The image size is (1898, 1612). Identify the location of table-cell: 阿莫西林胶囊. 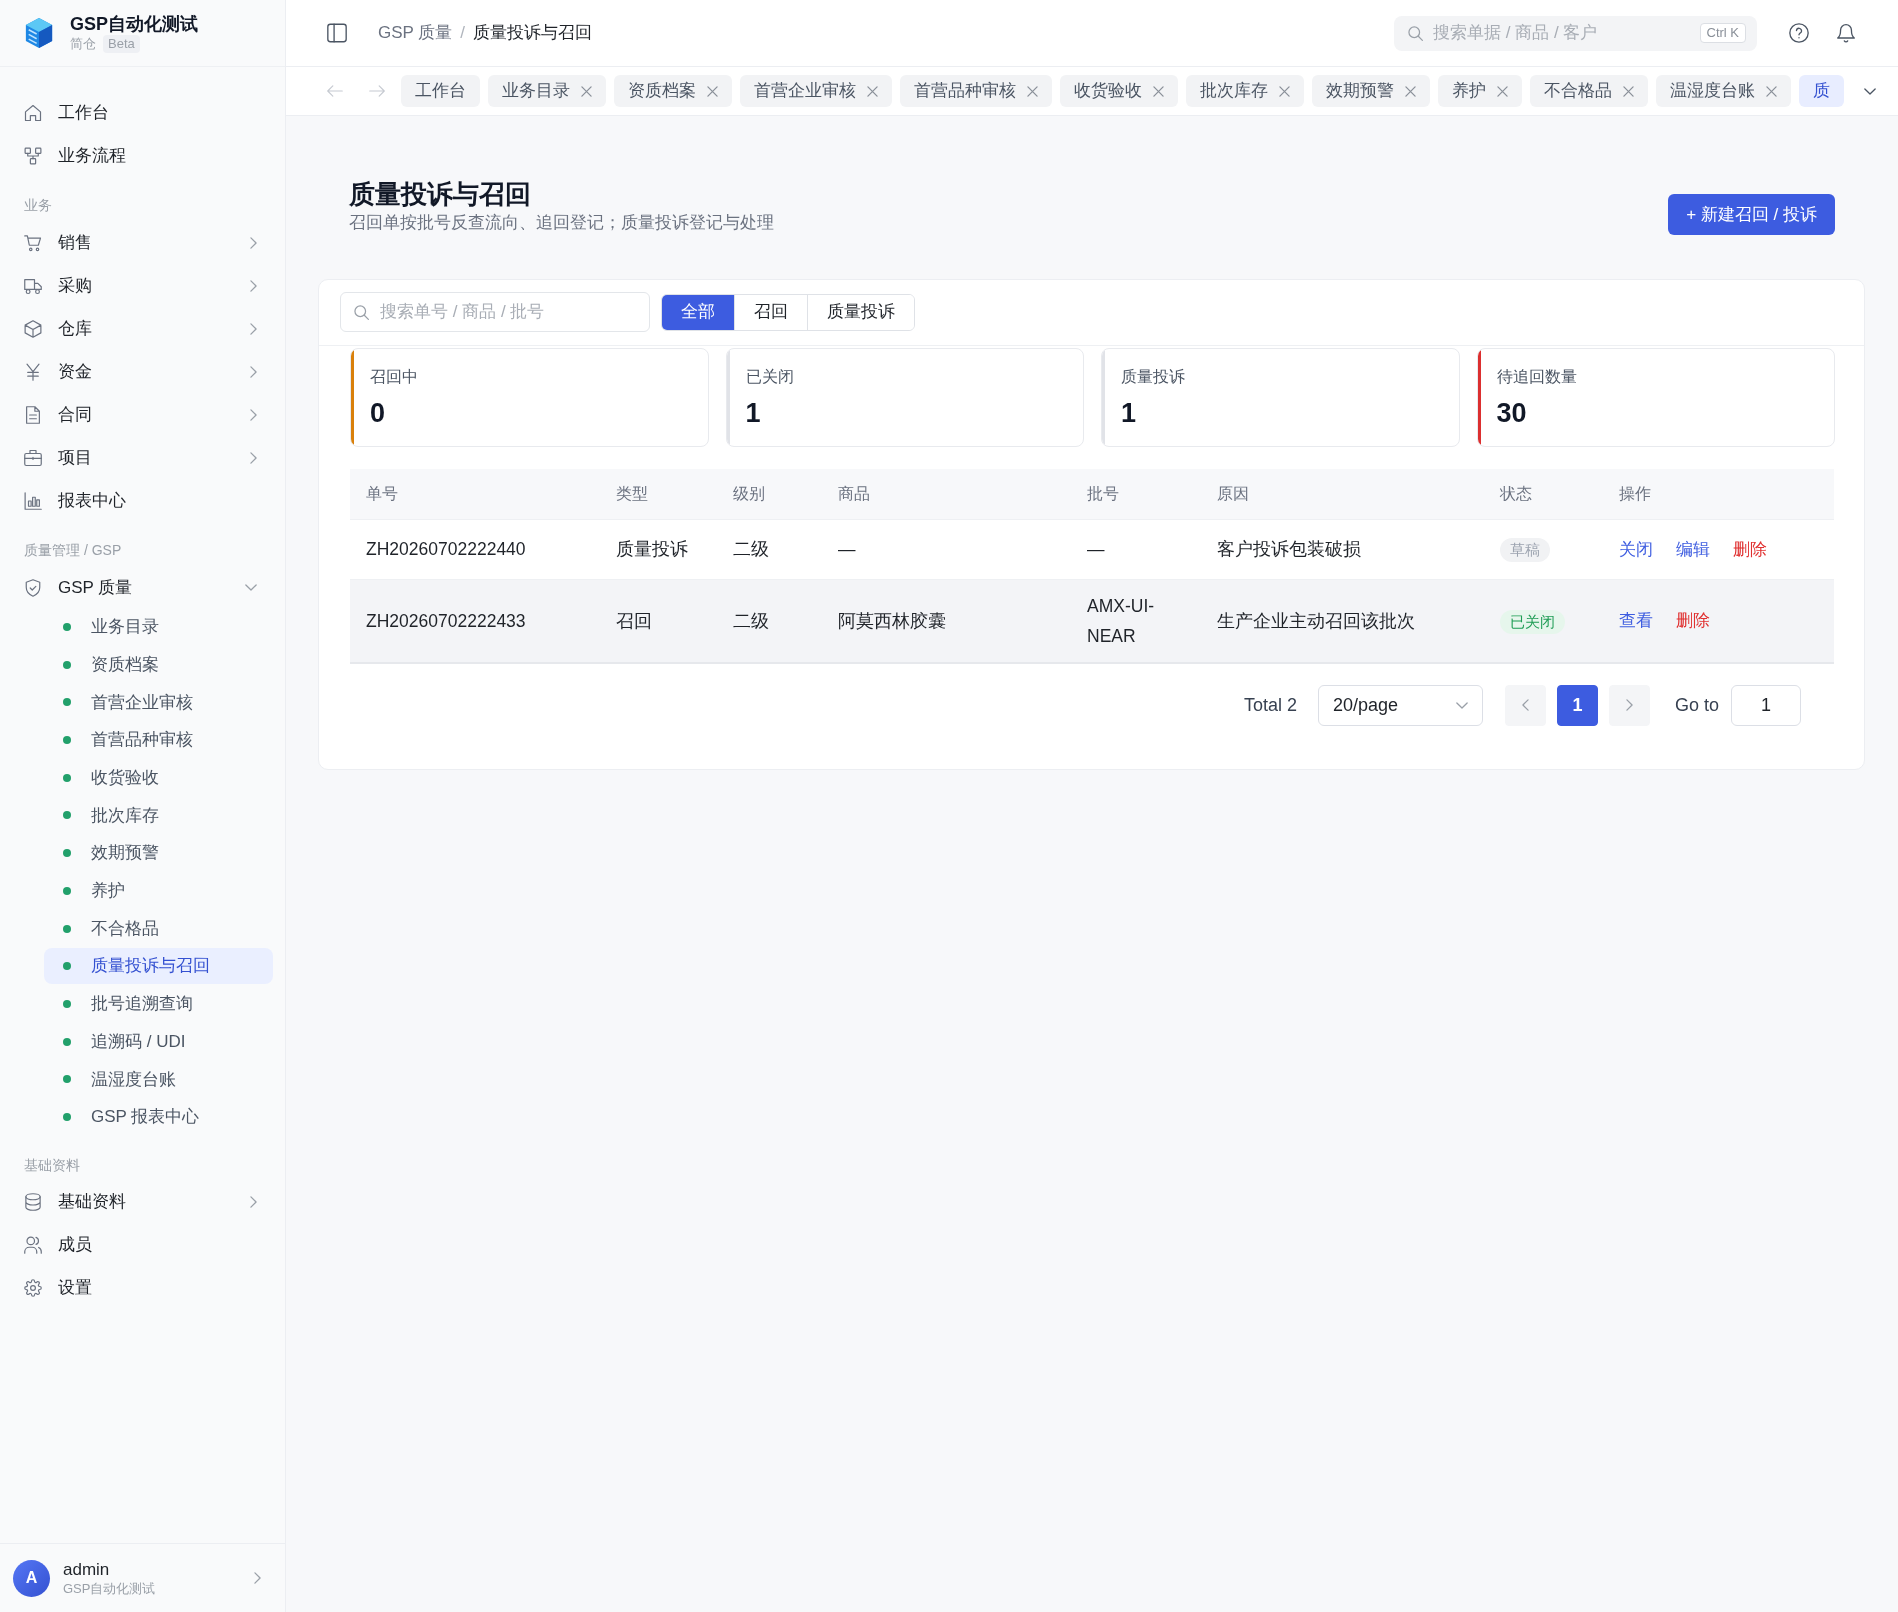
(946, 621).